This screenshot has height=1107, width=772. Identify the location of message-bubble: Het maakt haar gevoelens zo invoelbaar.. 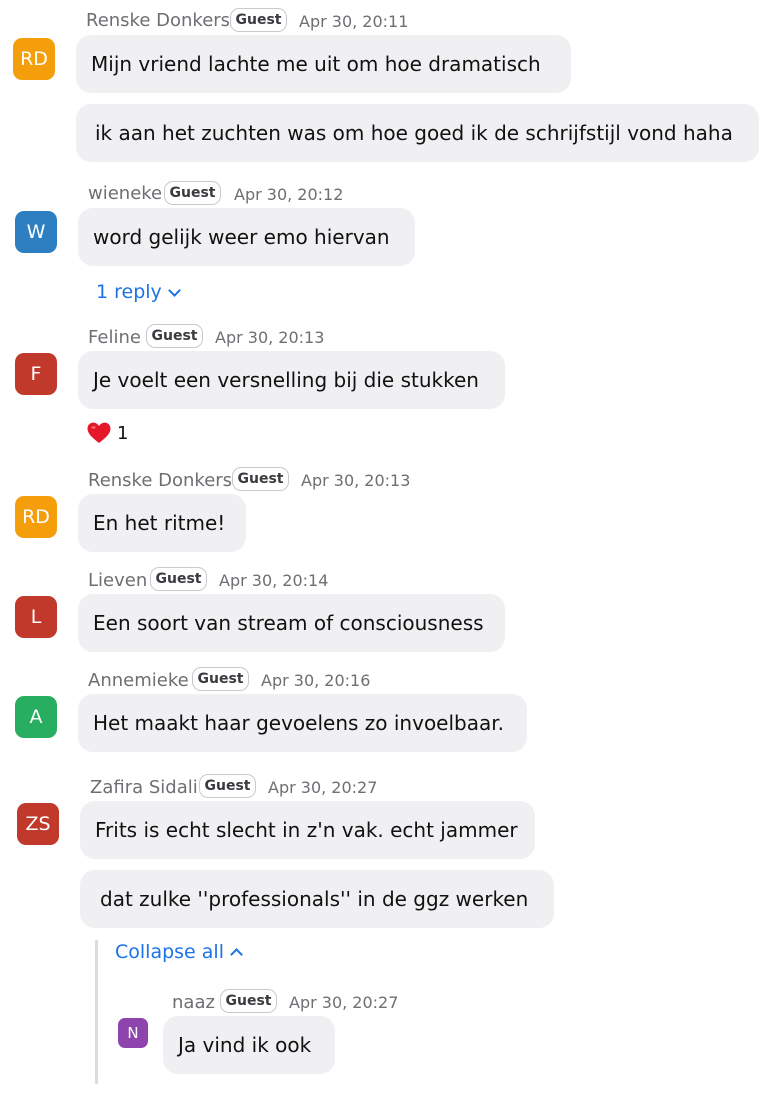
(302, 723).